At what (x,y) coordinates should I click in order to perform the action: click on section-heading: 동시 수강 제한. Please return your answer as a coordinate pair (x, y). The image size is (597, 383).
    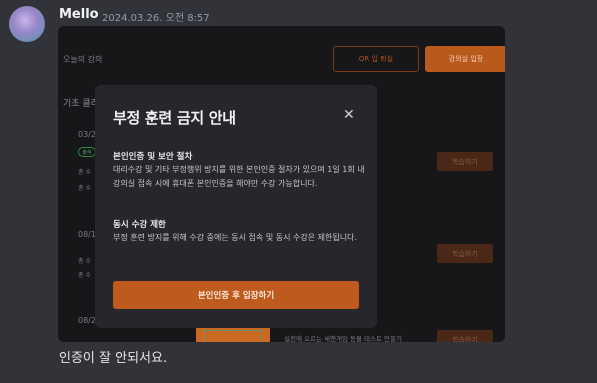
    Looking at the image, I should click on (139, 225).